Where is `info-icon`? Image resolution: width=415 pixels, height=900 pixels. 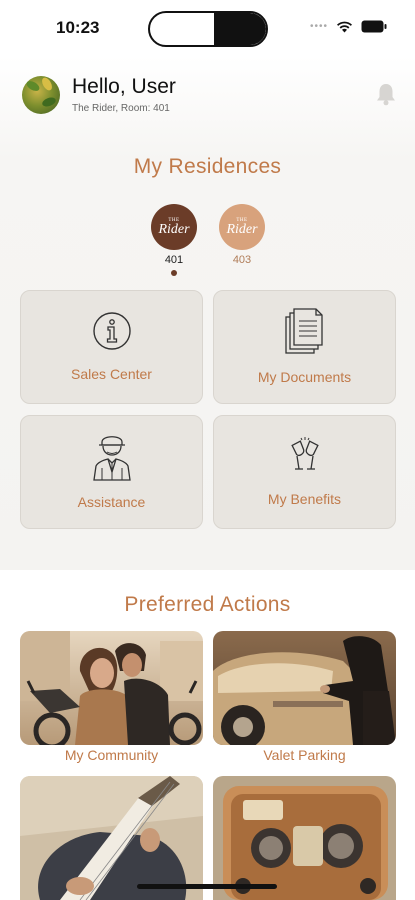 info-icon is located at coordinates (112, 333).